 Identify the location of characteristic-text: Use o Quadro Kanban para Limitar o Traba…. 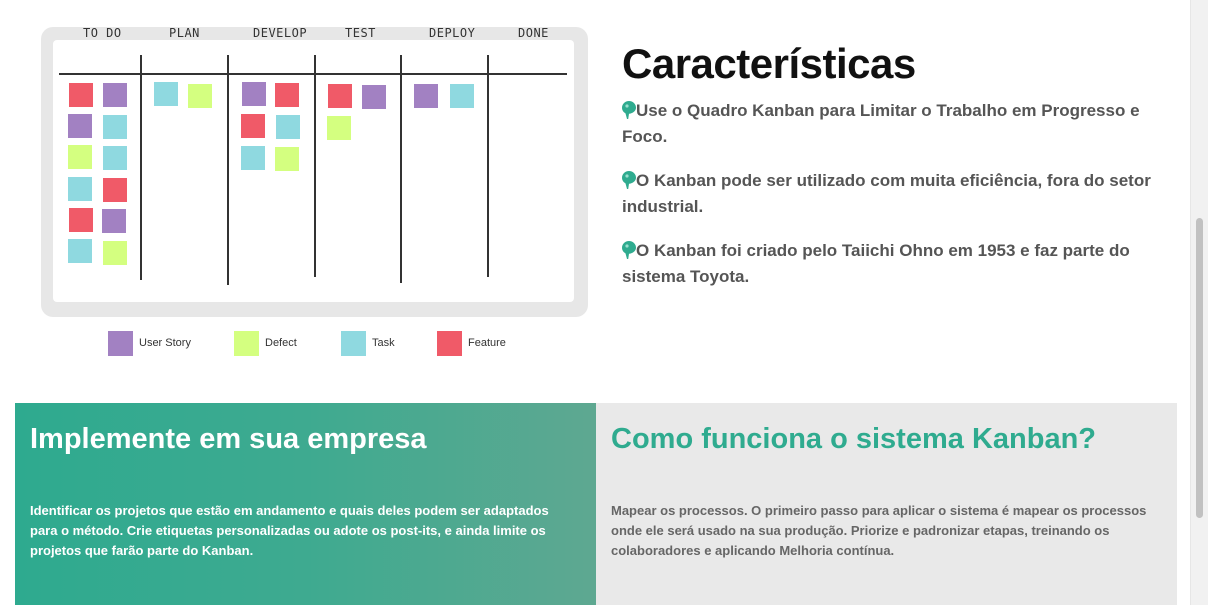
(881, 123).